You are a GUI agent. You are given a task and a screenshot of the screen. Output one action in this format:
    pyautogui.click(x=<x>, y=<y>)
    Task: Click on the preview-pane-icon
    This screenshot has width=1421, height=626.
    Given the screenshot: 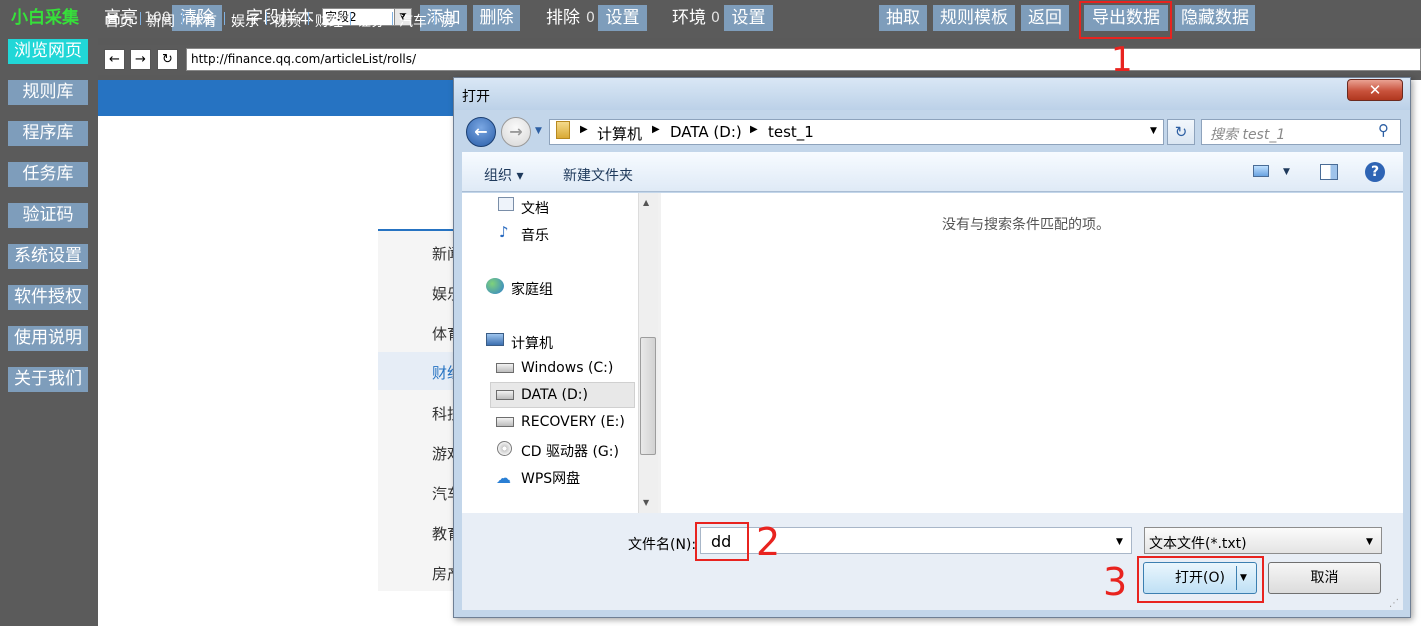 What is the action you would take?
    pyautogui.click(x=1329, y=172)
    